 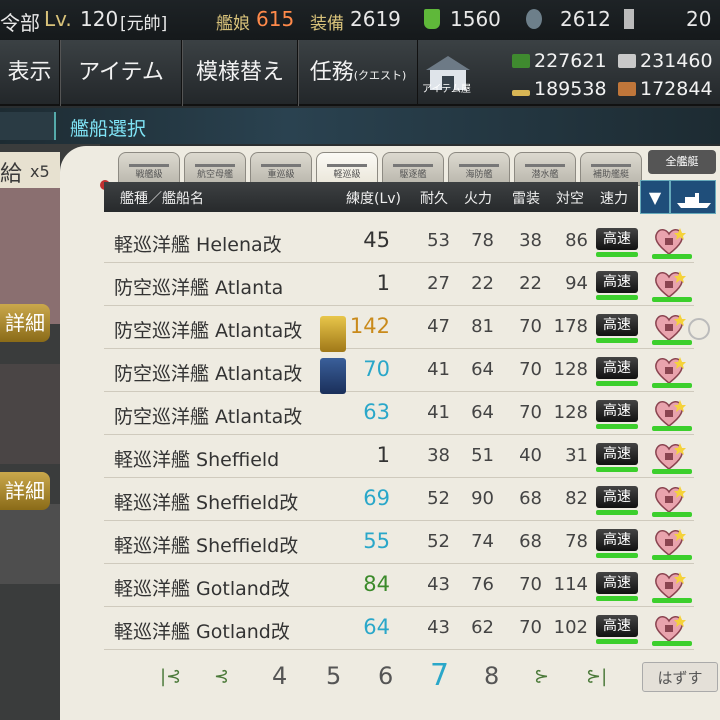 What do you see at coordinates (28, 126) in the screenshot?
I see `back-button` at bounding box center [28, 126].